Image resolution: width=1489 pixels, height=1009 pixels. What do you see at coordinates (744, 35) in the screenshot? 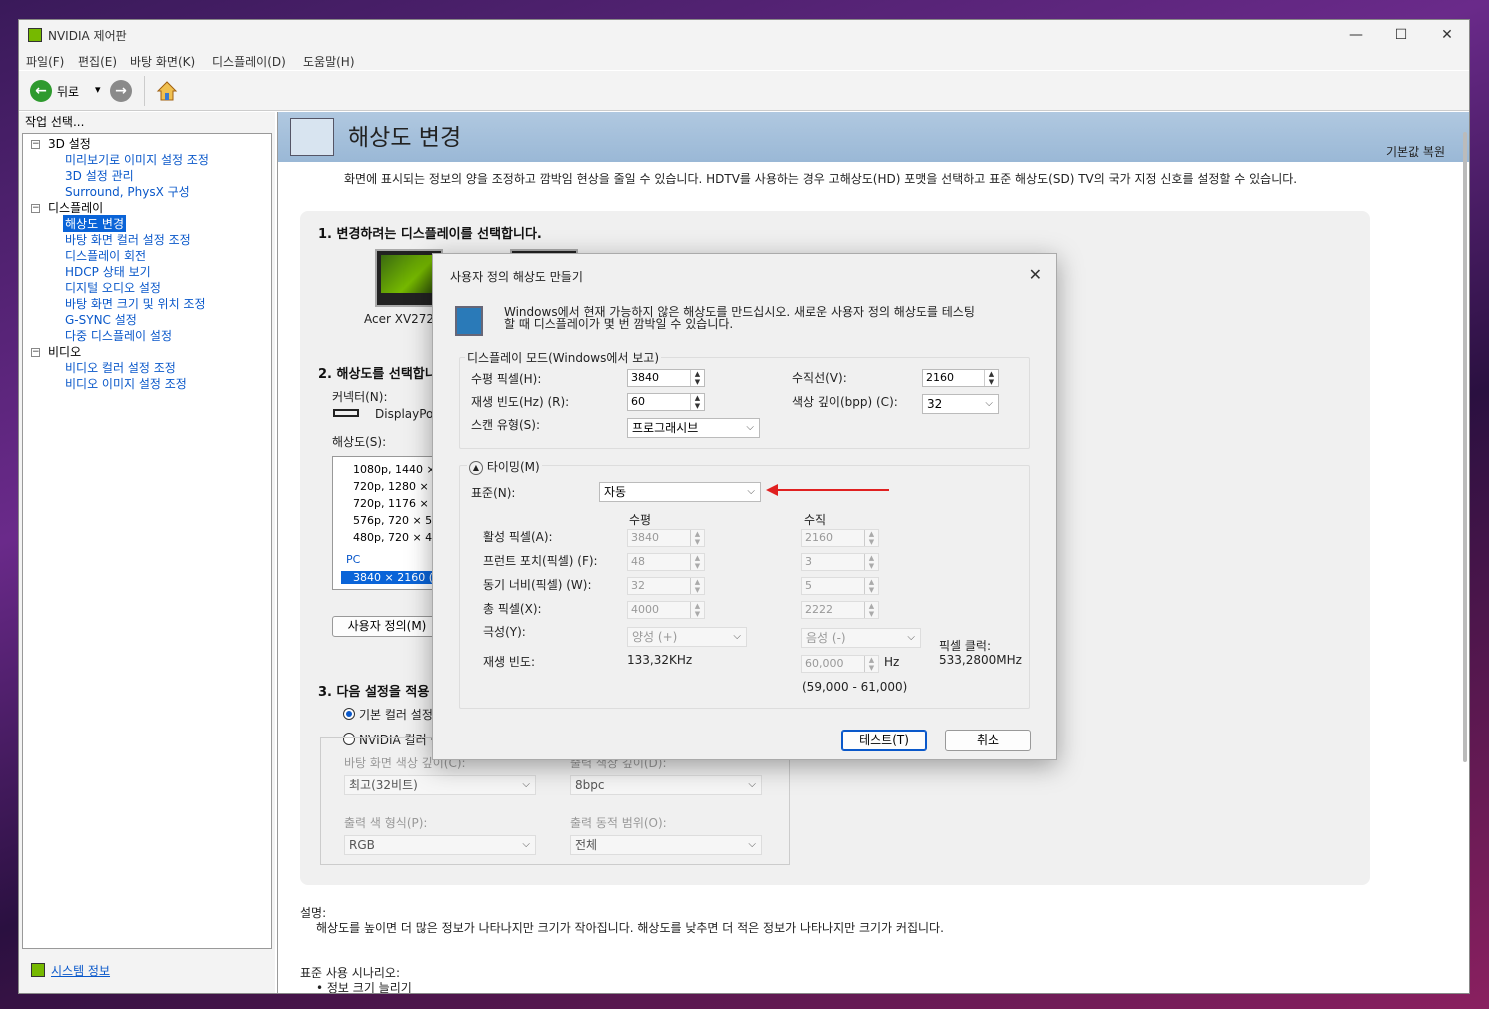
I see `title-bar: NVIDIA 제어판 — ☐ ✕` at bounding box center [744, 35].